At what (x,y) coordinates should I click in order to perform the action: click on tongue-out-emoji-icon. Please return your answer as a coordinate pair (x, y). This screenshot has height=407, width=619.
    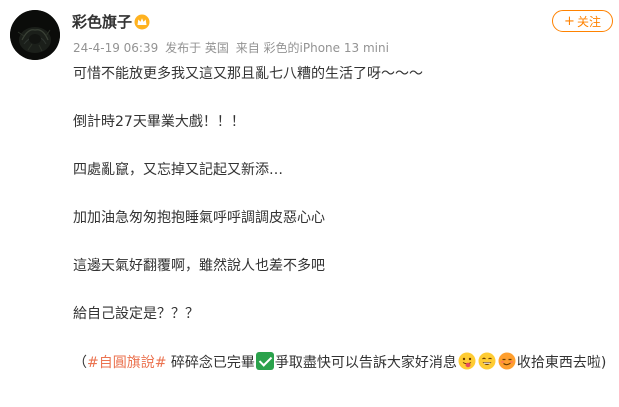
    Looking at the image, I should click on (467, 361).